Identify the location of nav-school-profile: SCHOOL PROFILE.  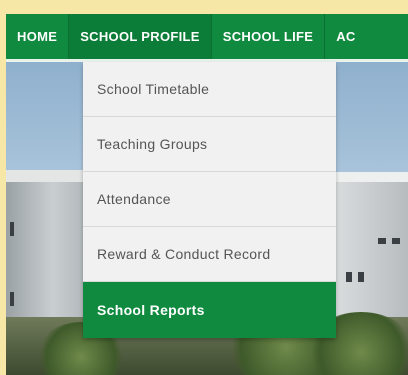
(140, 36).